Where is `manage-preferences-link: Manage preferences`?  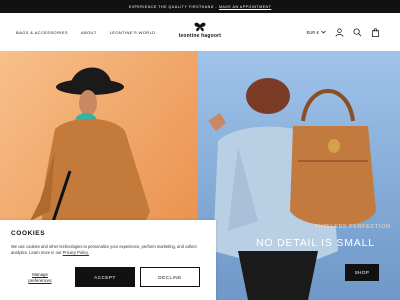
manage-preferences-link: Manage preferences is located at coordinates (40, 278).